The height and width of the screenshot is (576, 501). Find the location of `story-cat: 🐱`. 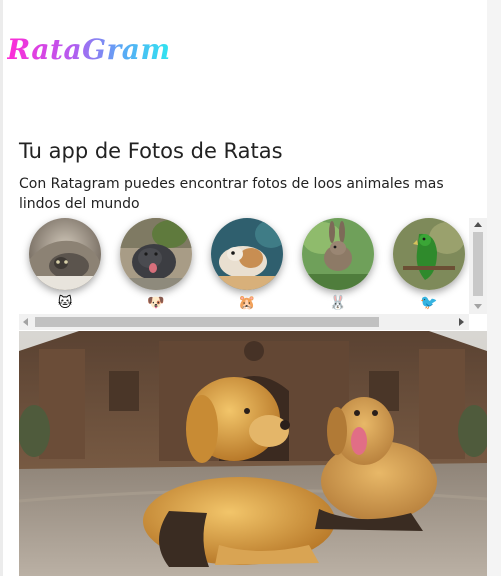

story-cat: 🐱 is located at coordinates (65, 266).